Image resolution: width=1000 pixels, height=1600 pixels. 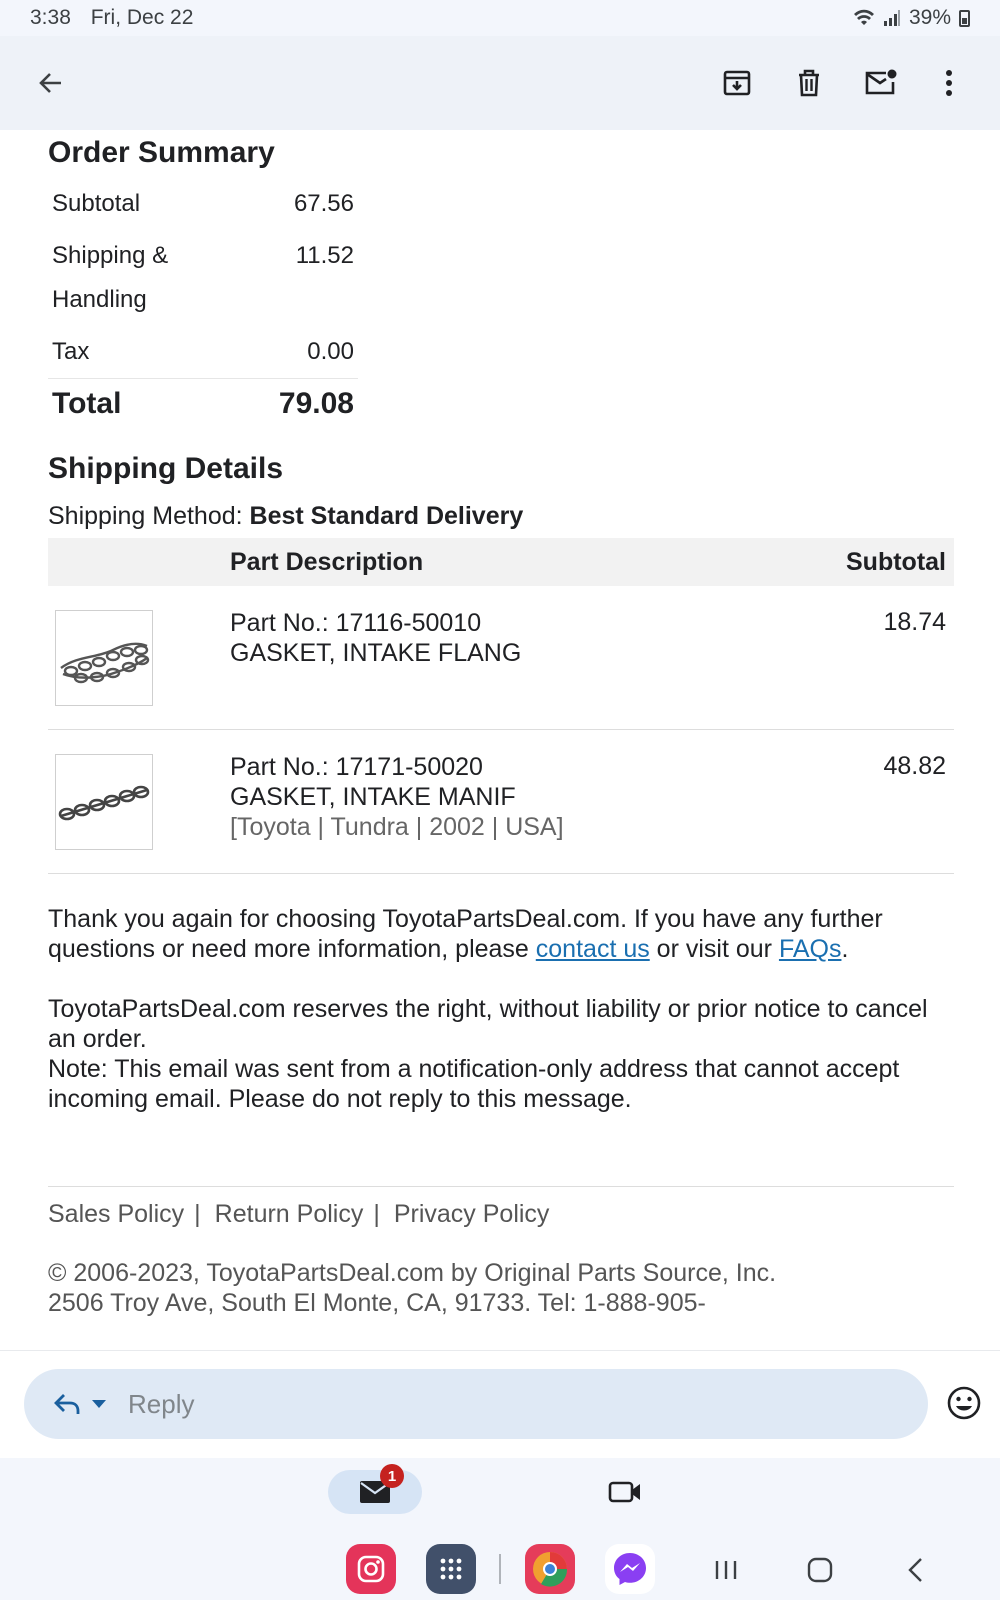 I want to click on battery-percent: 39%, so click(x=929, y=17).